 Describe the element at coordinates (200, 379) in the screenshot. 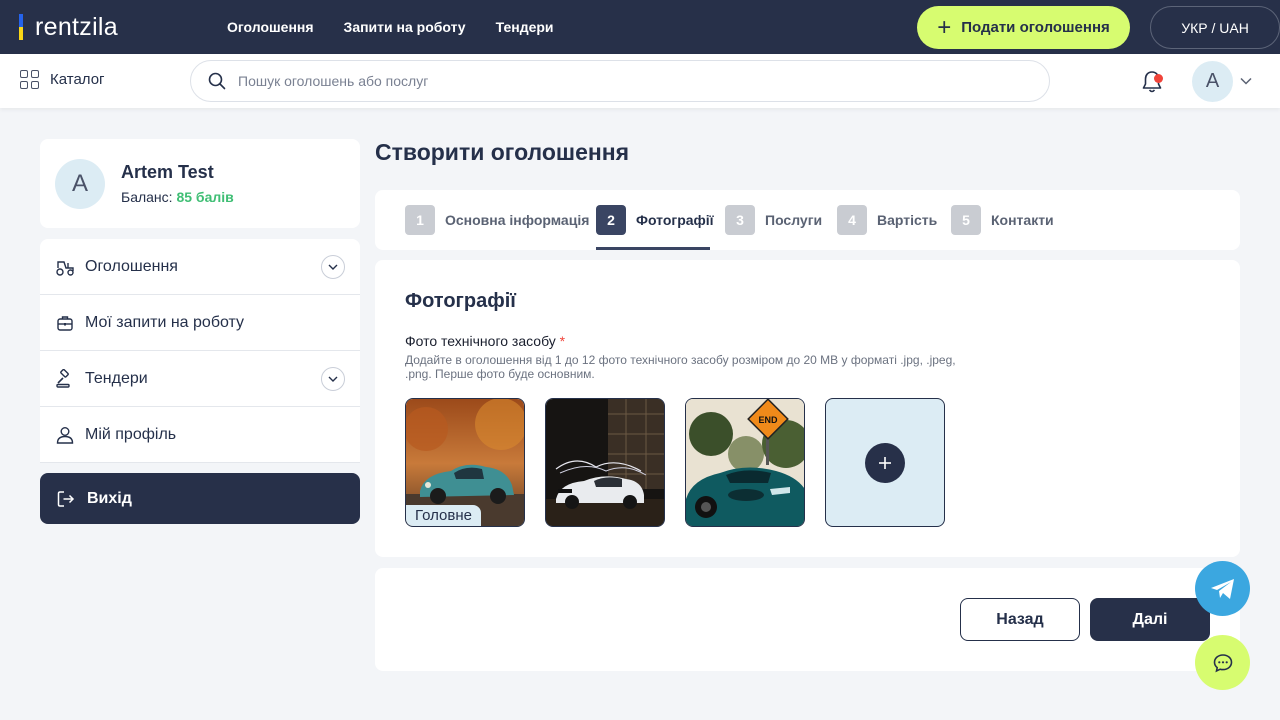

I see `sidebar-item-tenders: Тендери` at that location.